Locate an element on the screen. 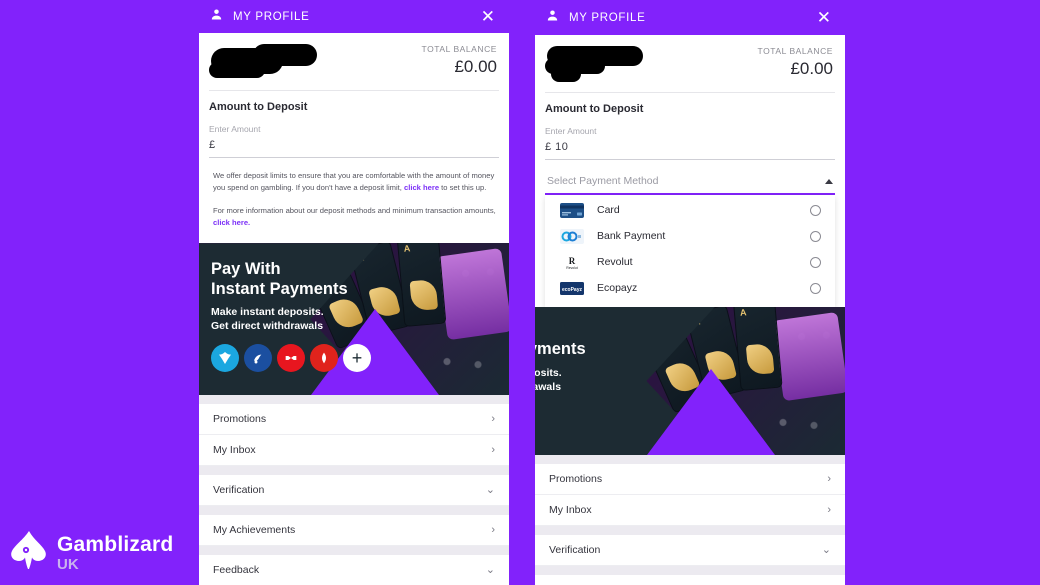 The image size is (1040, 585). amount-input: £ 10 is located at coordinates (690, 148).